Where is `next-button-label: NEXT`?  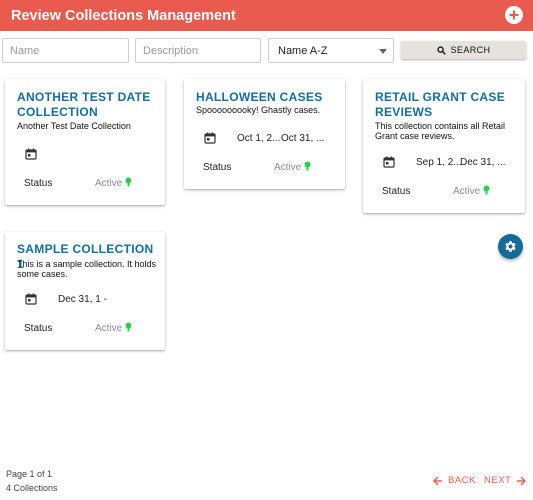
next-button-label: NEXT is located at coordinates (498, 480).